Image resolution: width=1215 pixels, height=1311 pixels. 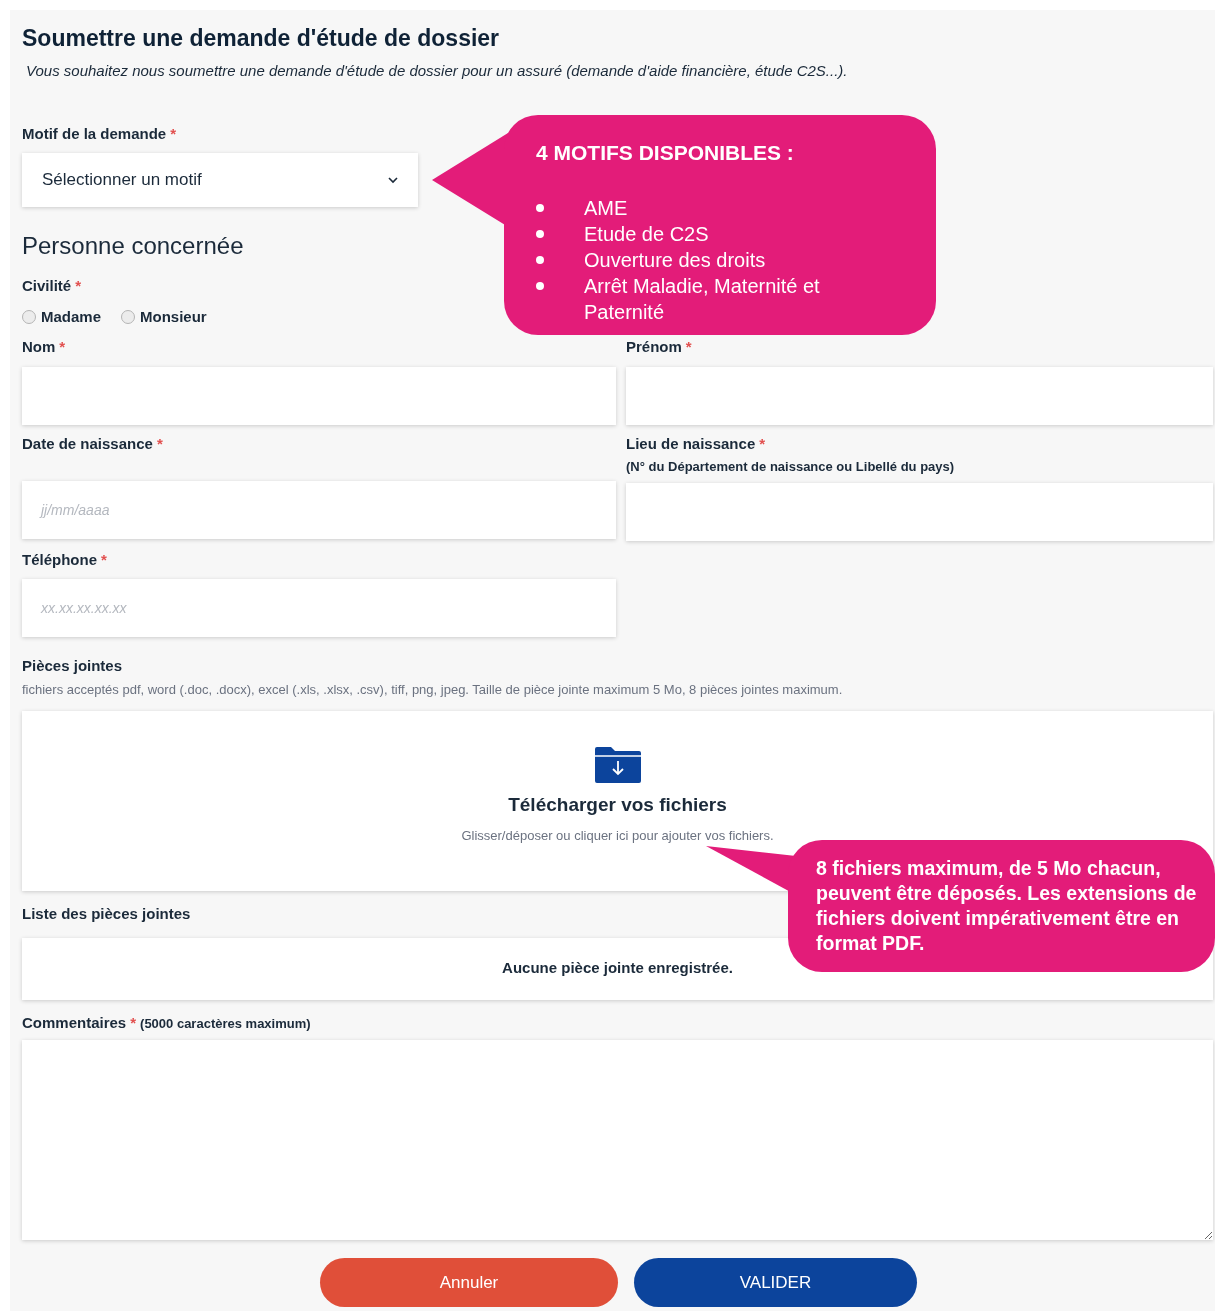 What do you see at coordinates (702, 299) in the screenshot?
I see `callout-item: Arrêt Maladie, Maternité et Paternité` at bounding box center [702, 299].